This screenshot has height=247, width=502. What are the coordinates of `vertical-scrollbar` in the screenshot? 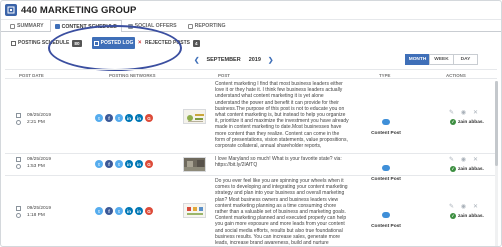 It's located at (496, 163).